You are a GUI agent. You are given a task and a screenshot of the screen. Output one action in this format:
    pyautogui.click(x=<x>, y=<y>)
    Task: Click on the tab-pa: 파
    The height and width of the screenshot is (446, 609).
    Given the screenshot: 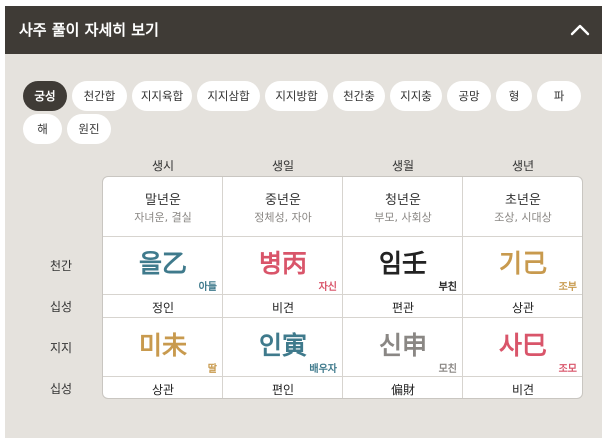 What is the action you would take?
    pyautogui.click(x=559, y=96)
    